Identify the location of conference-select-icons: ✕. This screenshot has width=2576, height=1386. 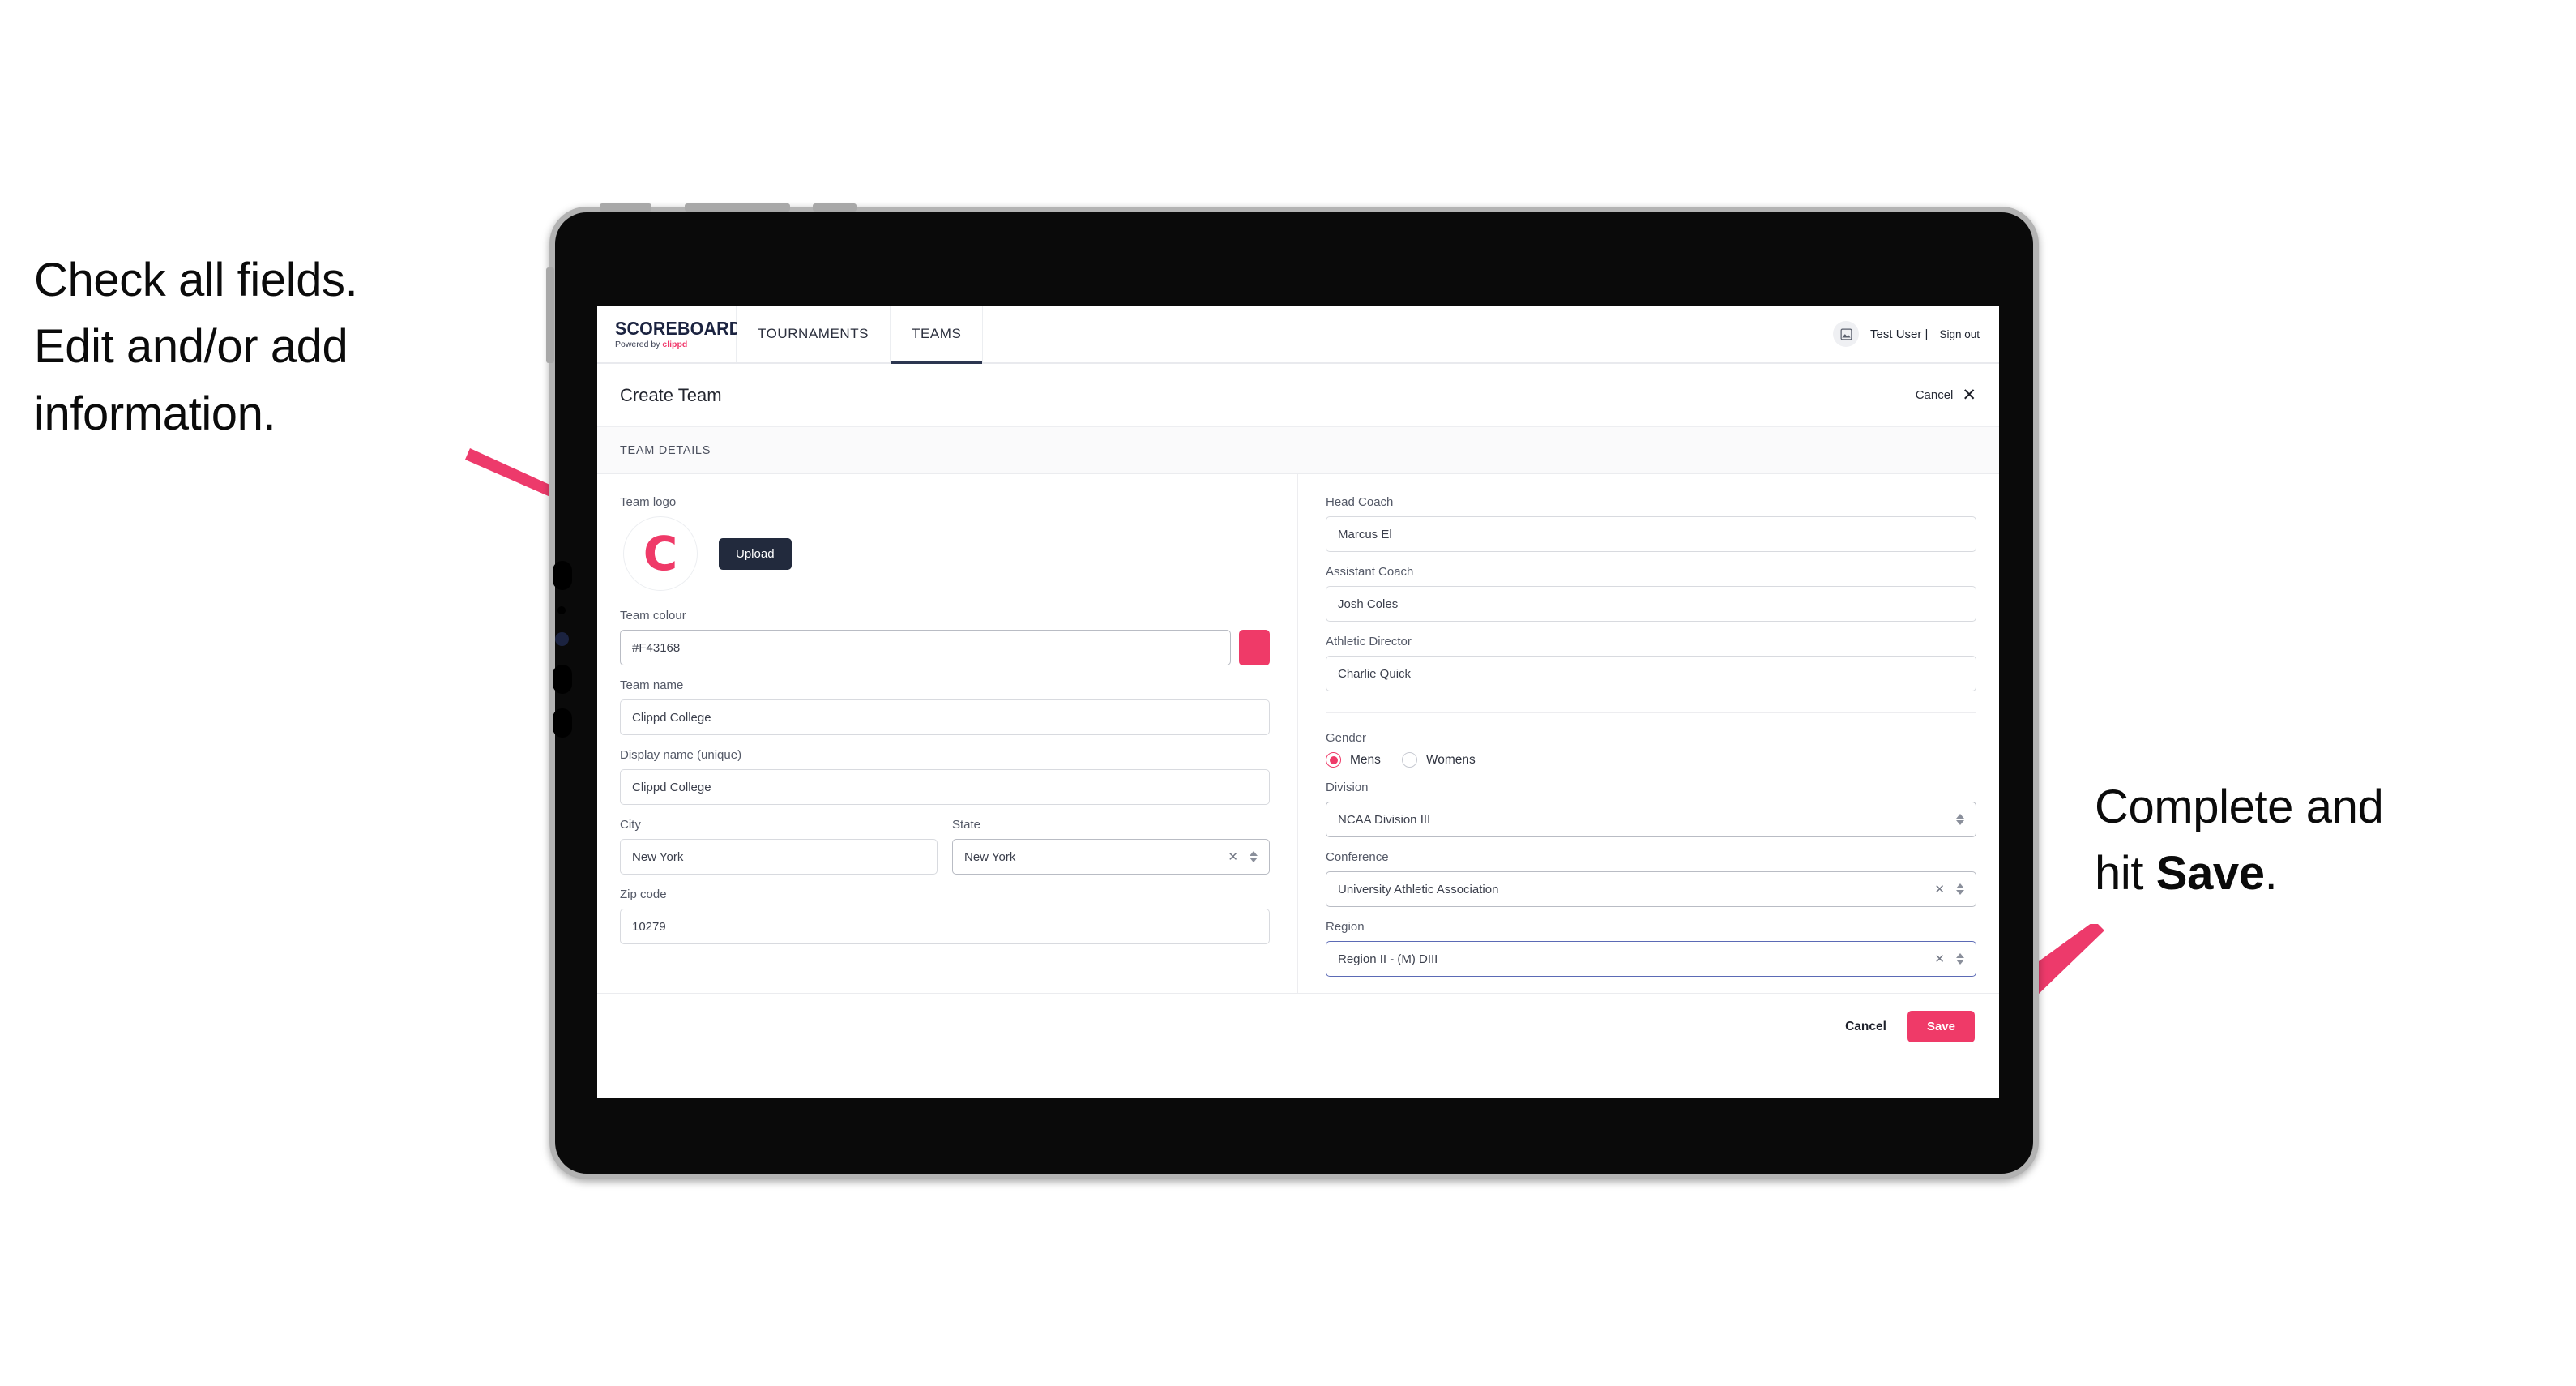
(1945, 889).